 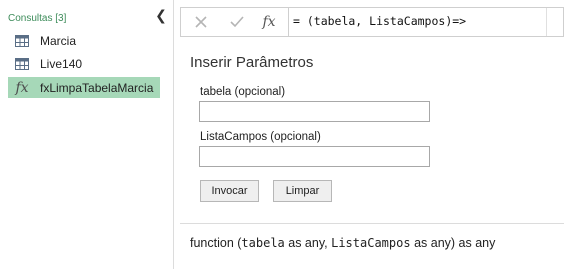 I want to click on formula-text: = (tabela, ListaCampos)=>, so click(x=379, y=21).